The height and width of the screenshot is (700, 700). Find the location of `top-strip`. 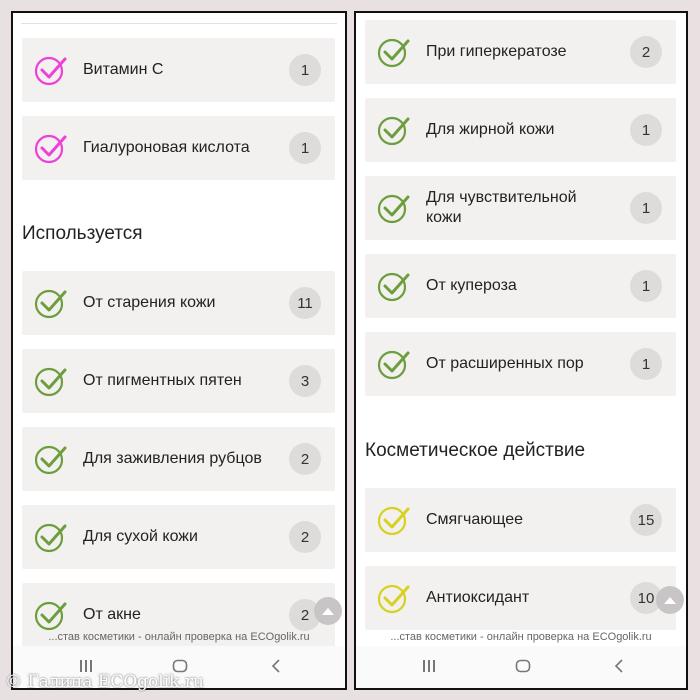

top-strip is located at coordinates (179, 18).